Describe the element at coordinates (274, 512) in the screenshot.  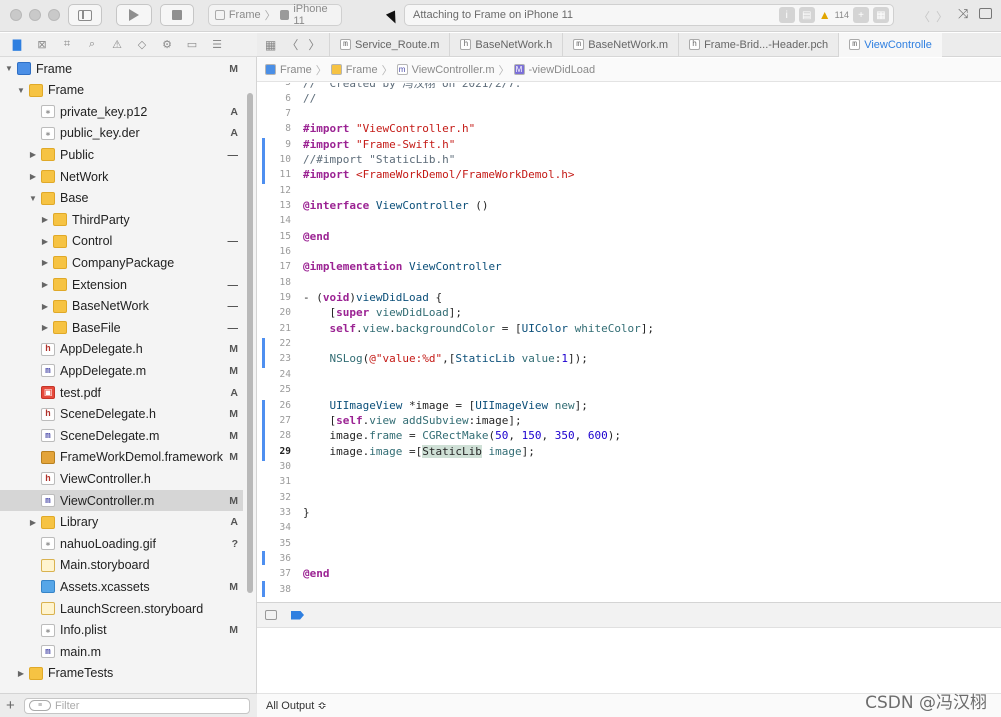
I see `line-number: 33` at that location.